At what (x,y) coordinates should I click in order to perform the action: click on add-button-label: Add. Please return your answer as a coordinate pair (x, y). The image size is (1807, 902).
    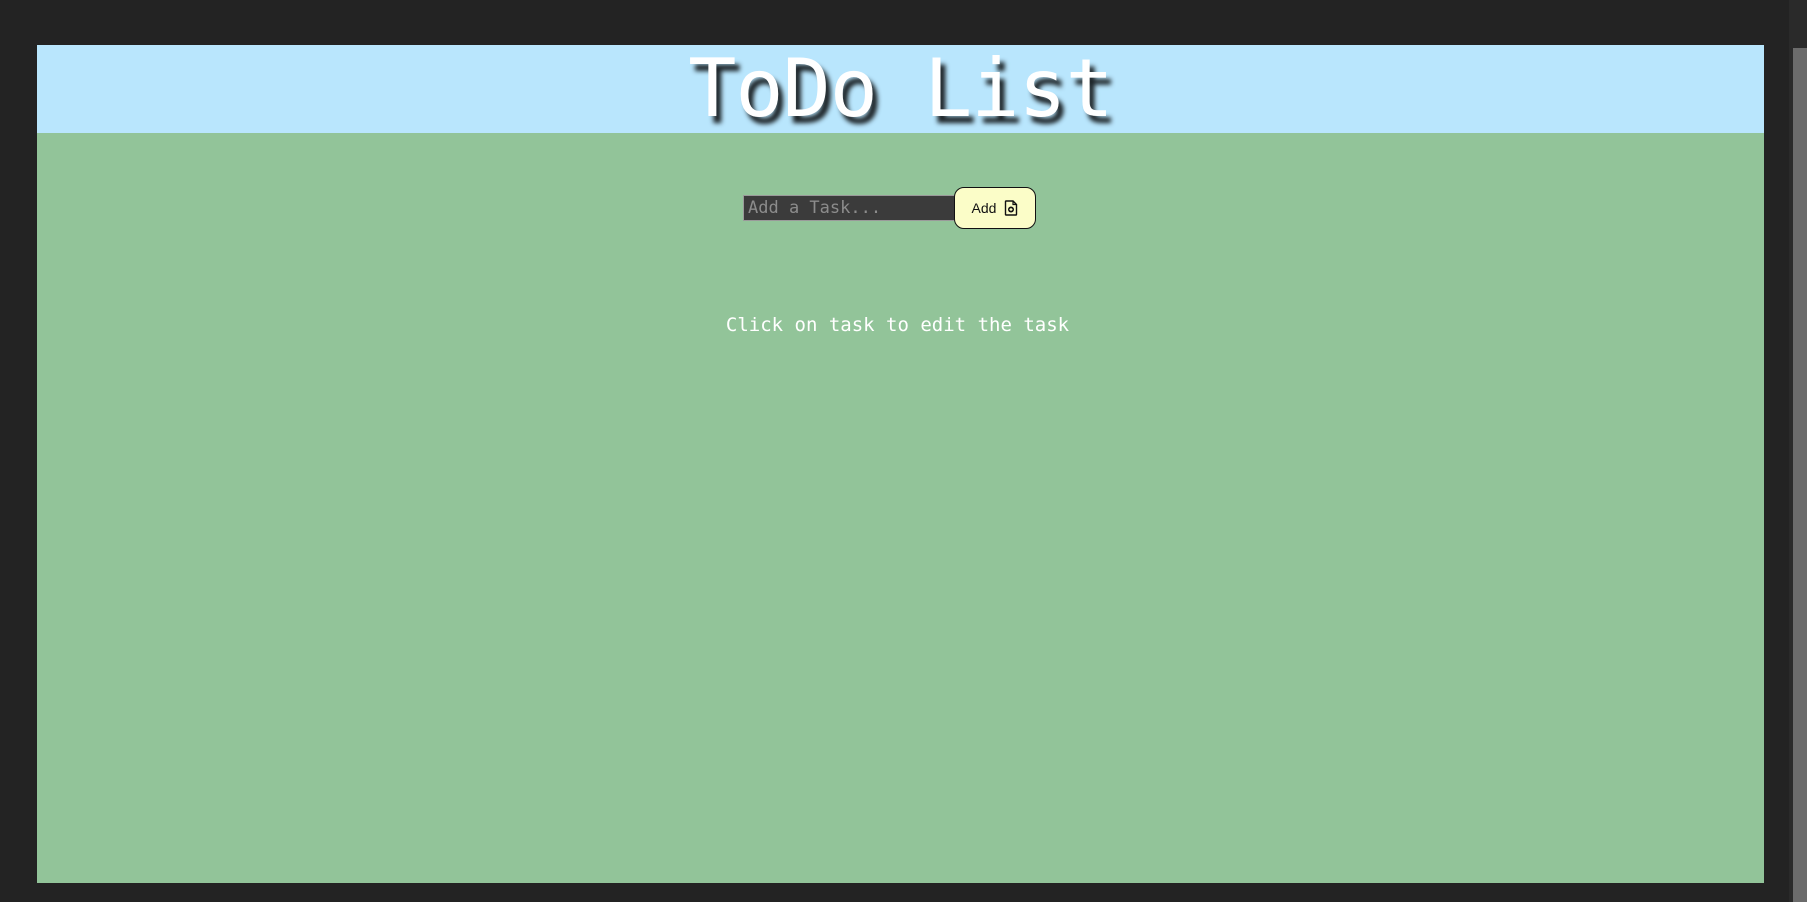
    Looking at the image, I should click on (984, 208).